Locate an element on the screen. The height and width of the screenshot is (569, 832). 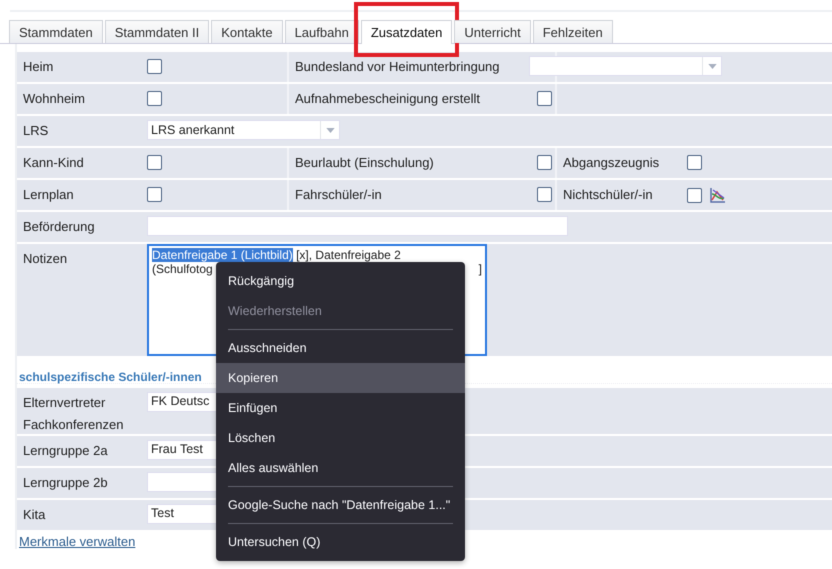
field-label: Heim is located at coordinates (38, 67).